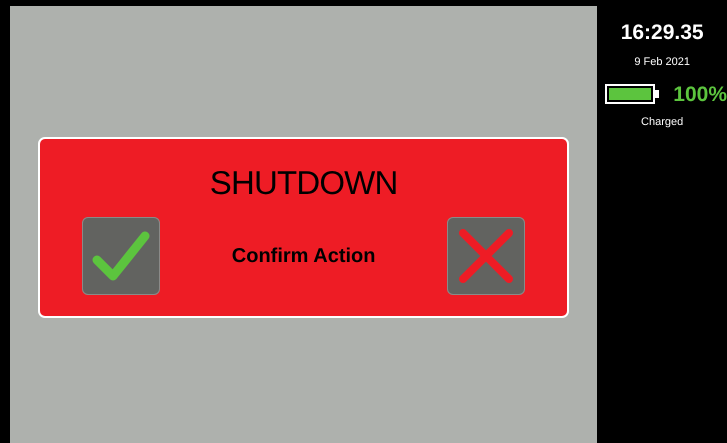  I want to click on confirm-button, so click(121, 256).